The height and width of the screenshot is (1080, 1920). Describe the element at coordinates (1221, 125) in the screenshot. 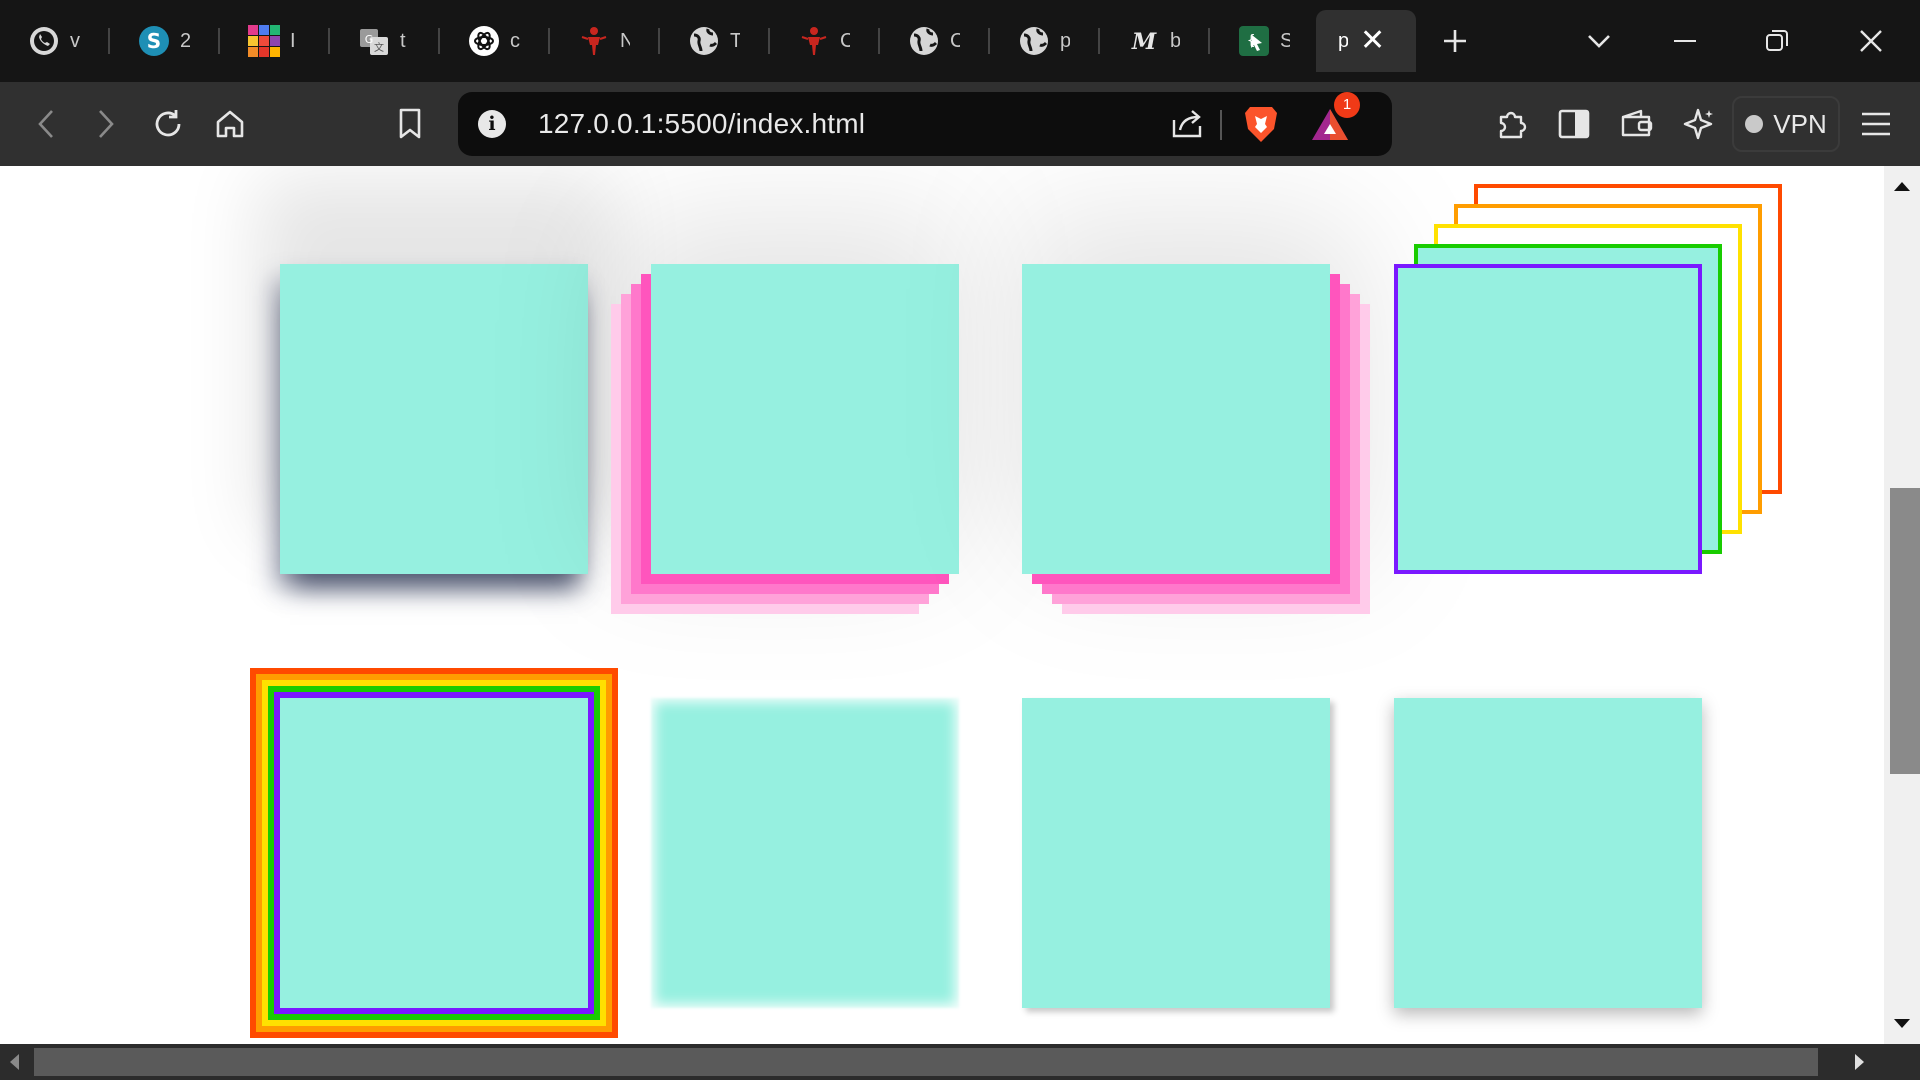

I see `url-divider` at that location.